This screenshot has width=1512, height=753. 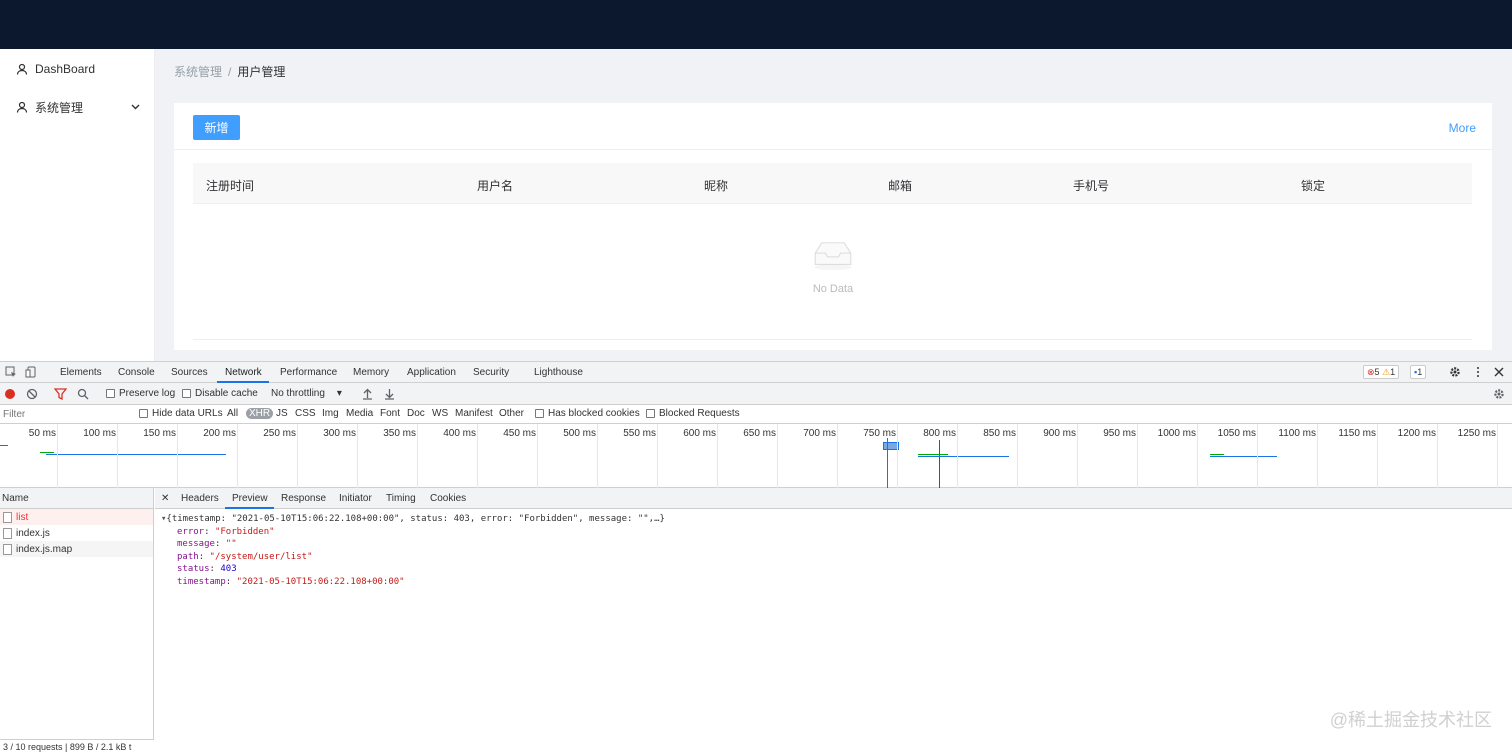 I want to click on inspect-element-icon, so click(x=11, y=372).